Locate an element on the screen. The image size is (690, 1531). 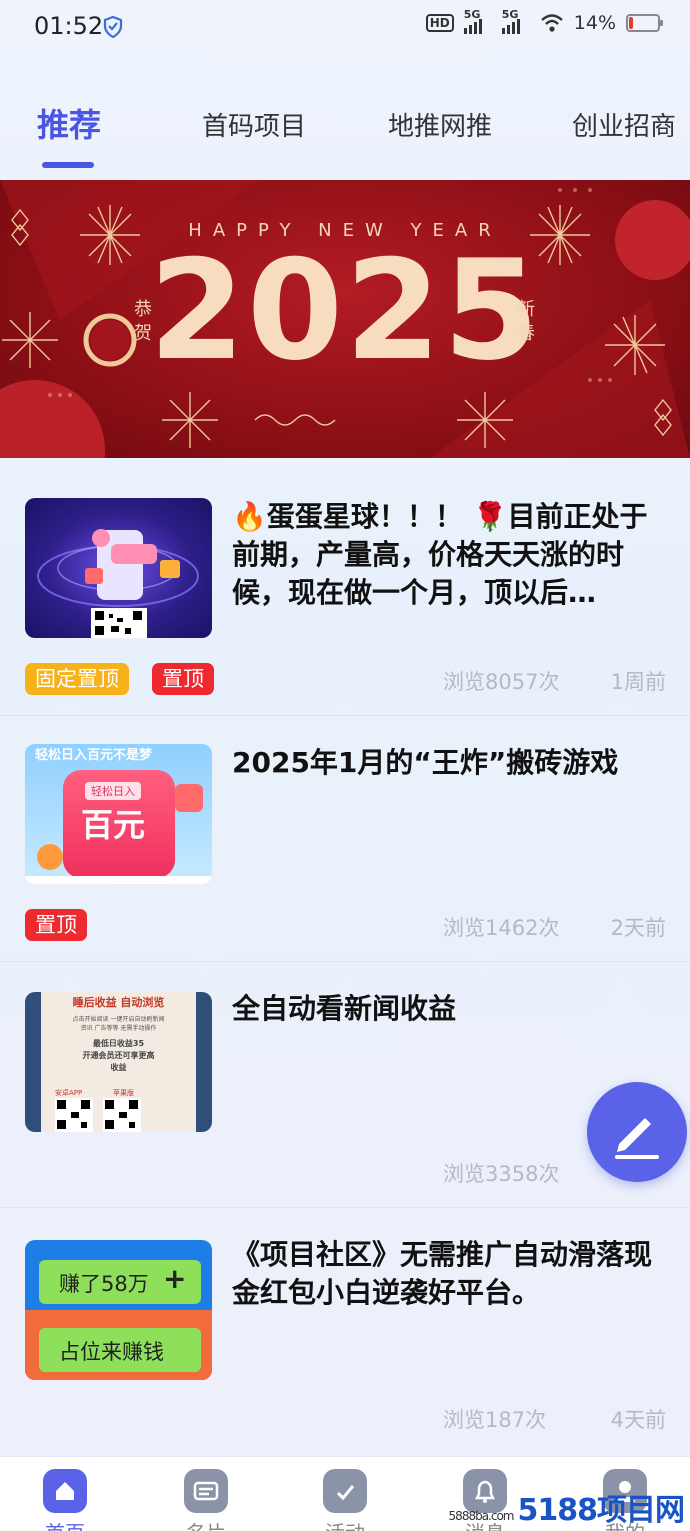
nav-label: 首页 is located at coordinates (65, 1524).